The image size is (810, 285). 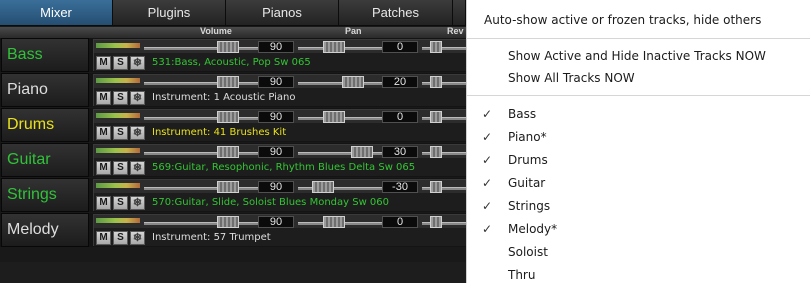 I want to click on track-name: Melody, so click(x=45, y=230).